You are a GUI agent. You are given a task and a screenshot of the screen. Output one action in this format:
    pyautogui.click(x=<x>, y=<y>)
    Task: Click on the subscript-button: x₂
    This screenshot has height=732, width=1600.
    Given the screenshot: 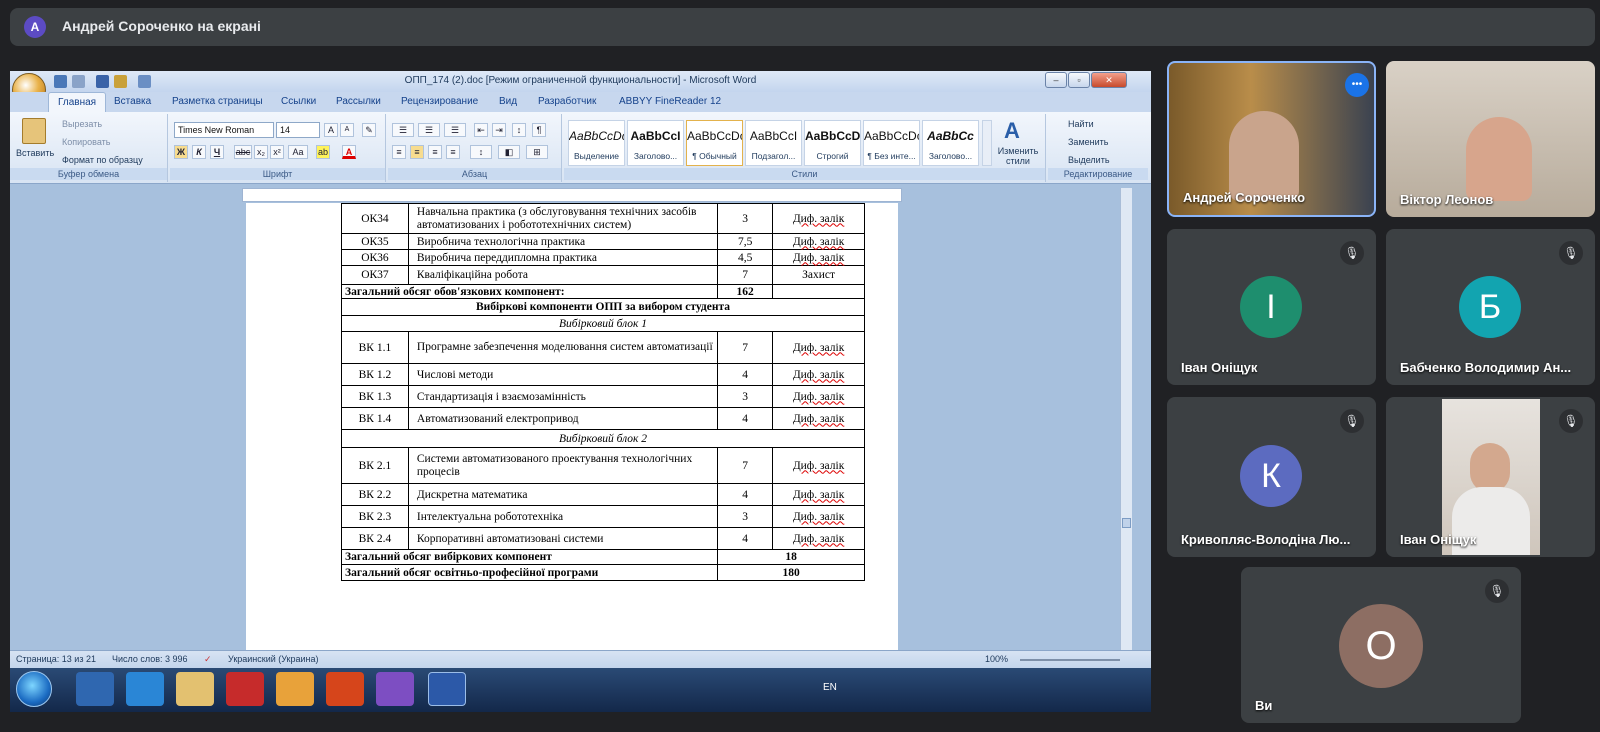 What is the action you would take?
    pyautogui.click(x=261, y=152)
    